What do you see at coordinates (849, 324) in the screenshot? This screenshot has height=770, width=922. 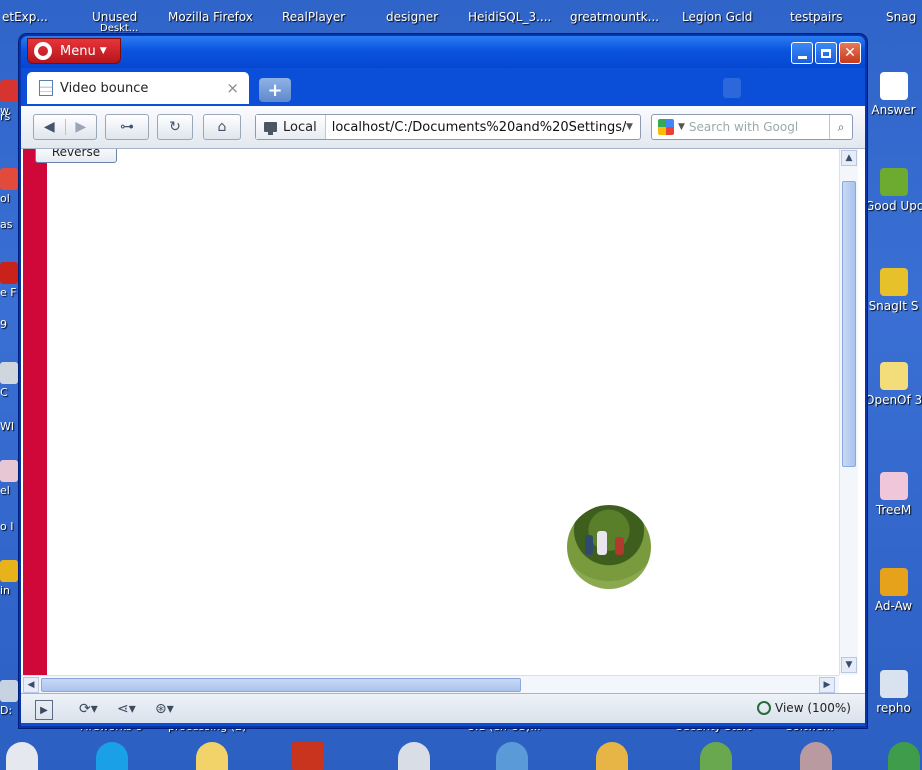 I see `vertical-scroll-thumb` at bounding box center [849, 324].